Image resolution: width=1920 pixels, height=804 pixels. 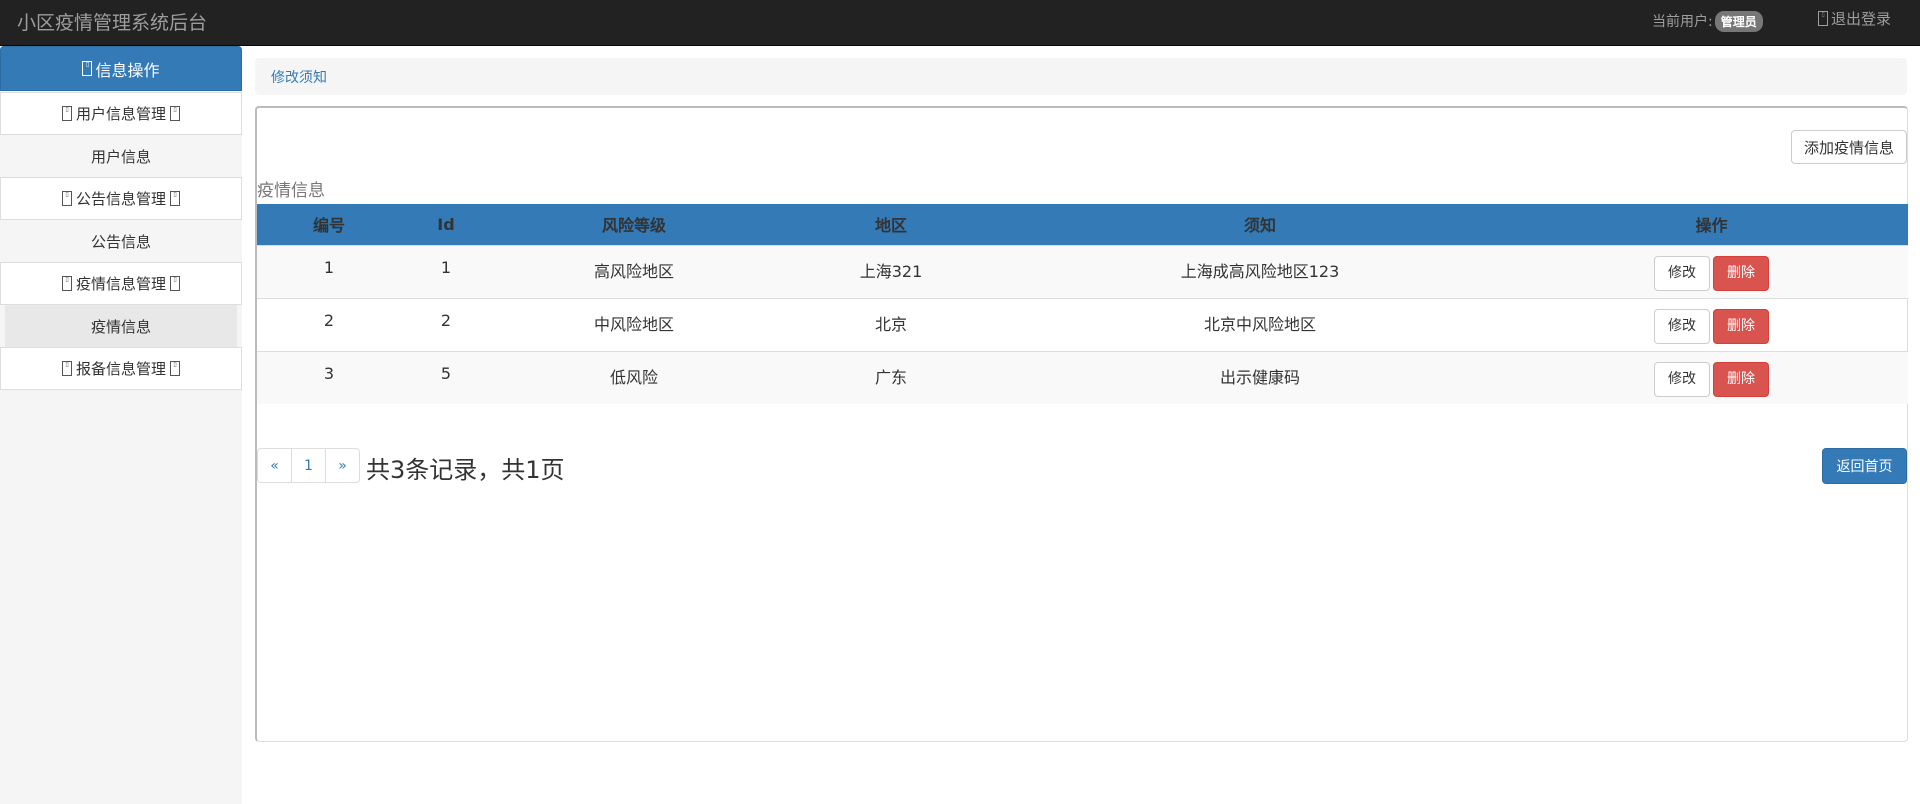 I want to click on logout-label: 退出登录, so click(x=1861, y=19).